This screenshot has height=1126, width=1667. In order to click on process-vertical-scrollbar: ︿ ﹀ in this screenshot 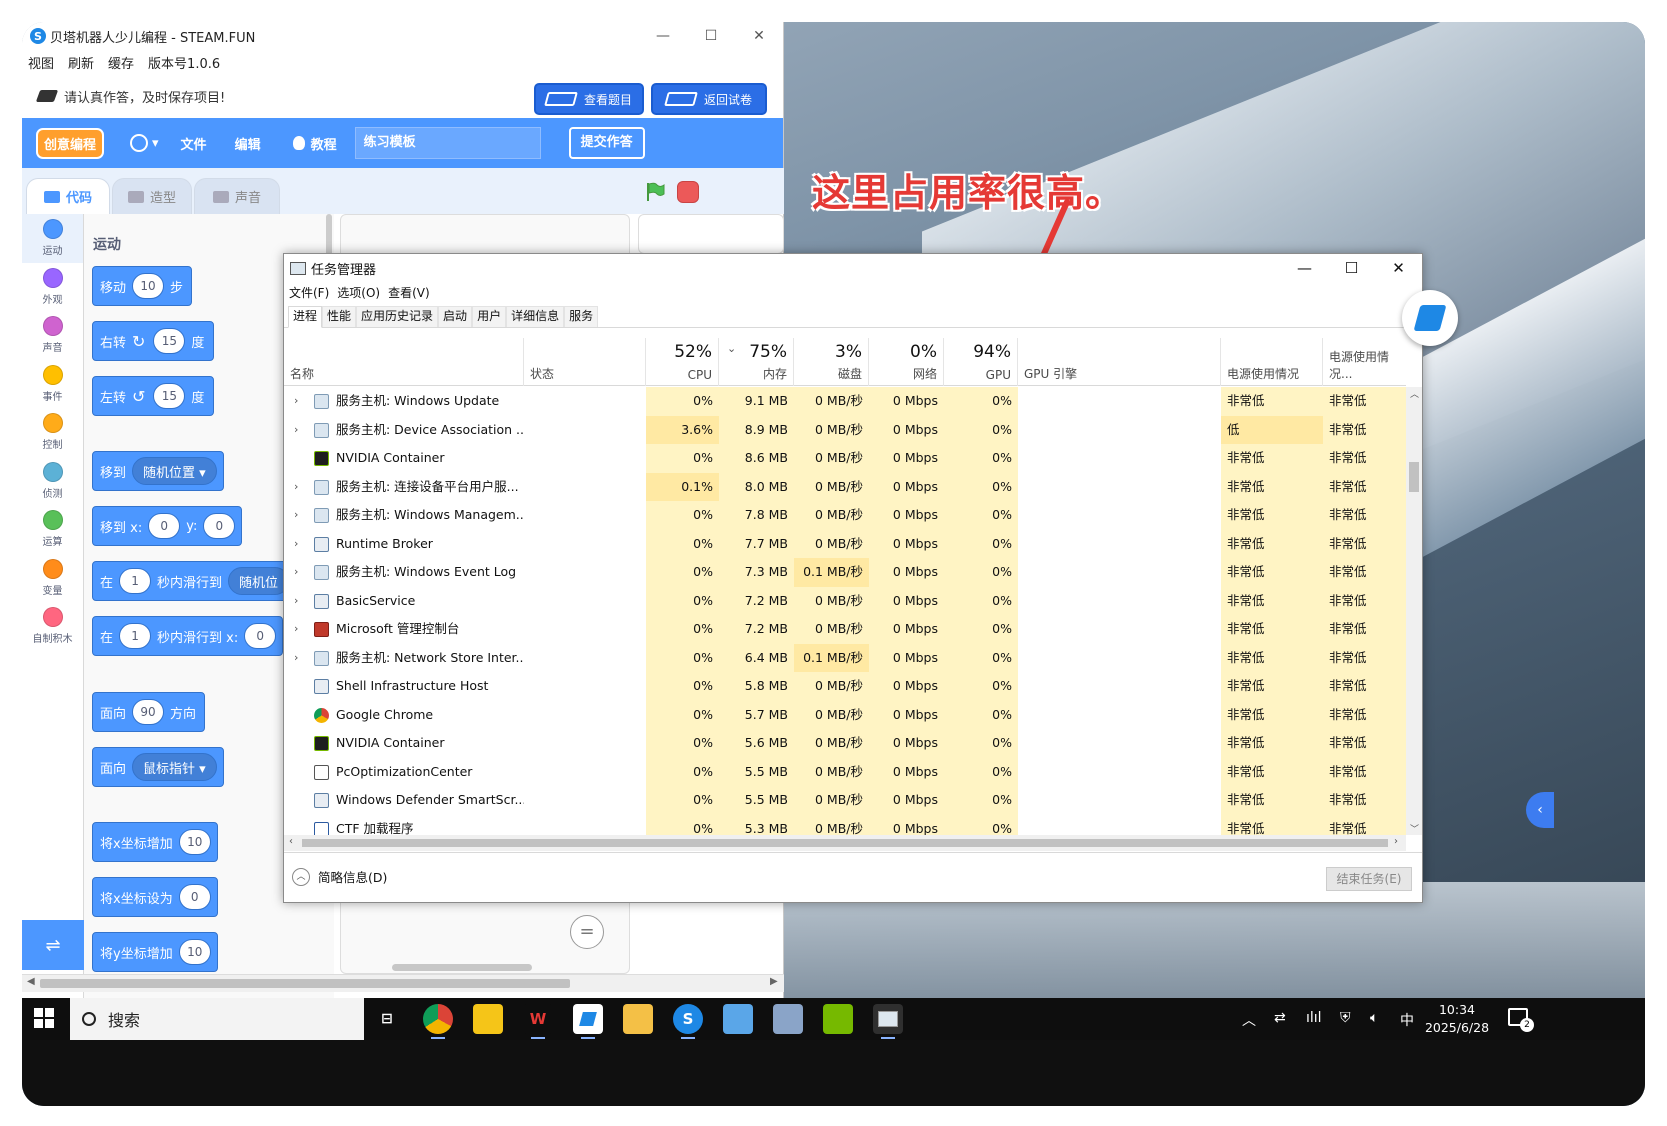, I will do `click(1414, 611)`.